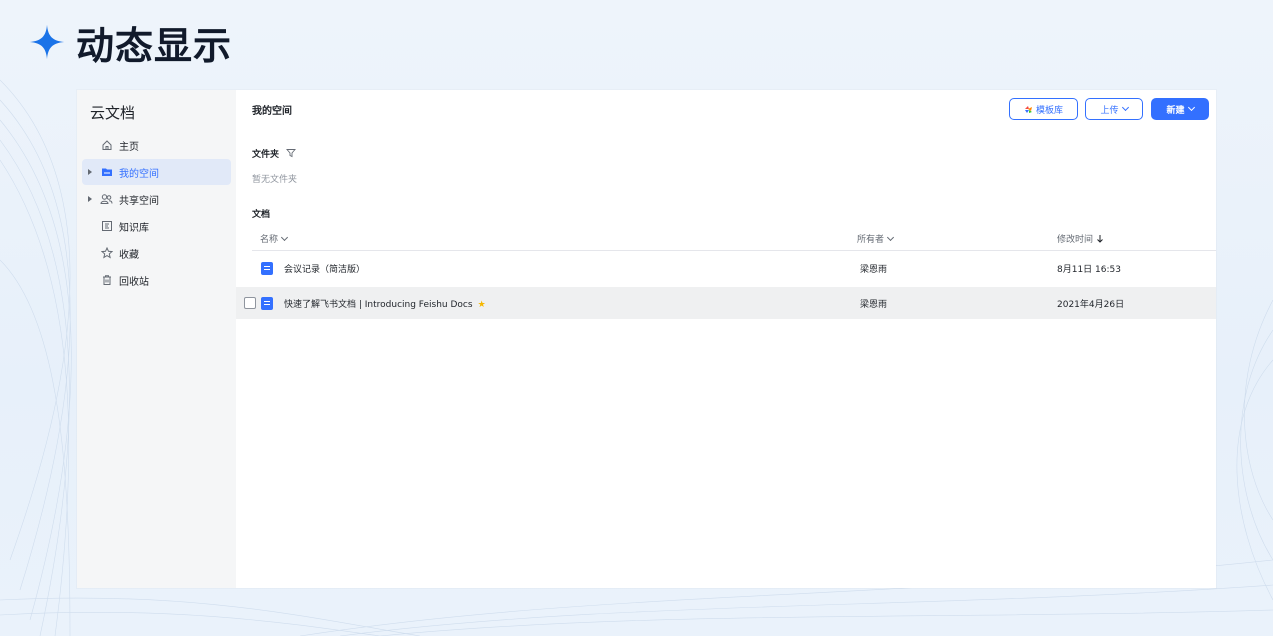 This screenshot has height=636, width=1273. Describe the element at coordinates (272, 111) in the screenshot. I see `page-title: 我的空间` at that location.